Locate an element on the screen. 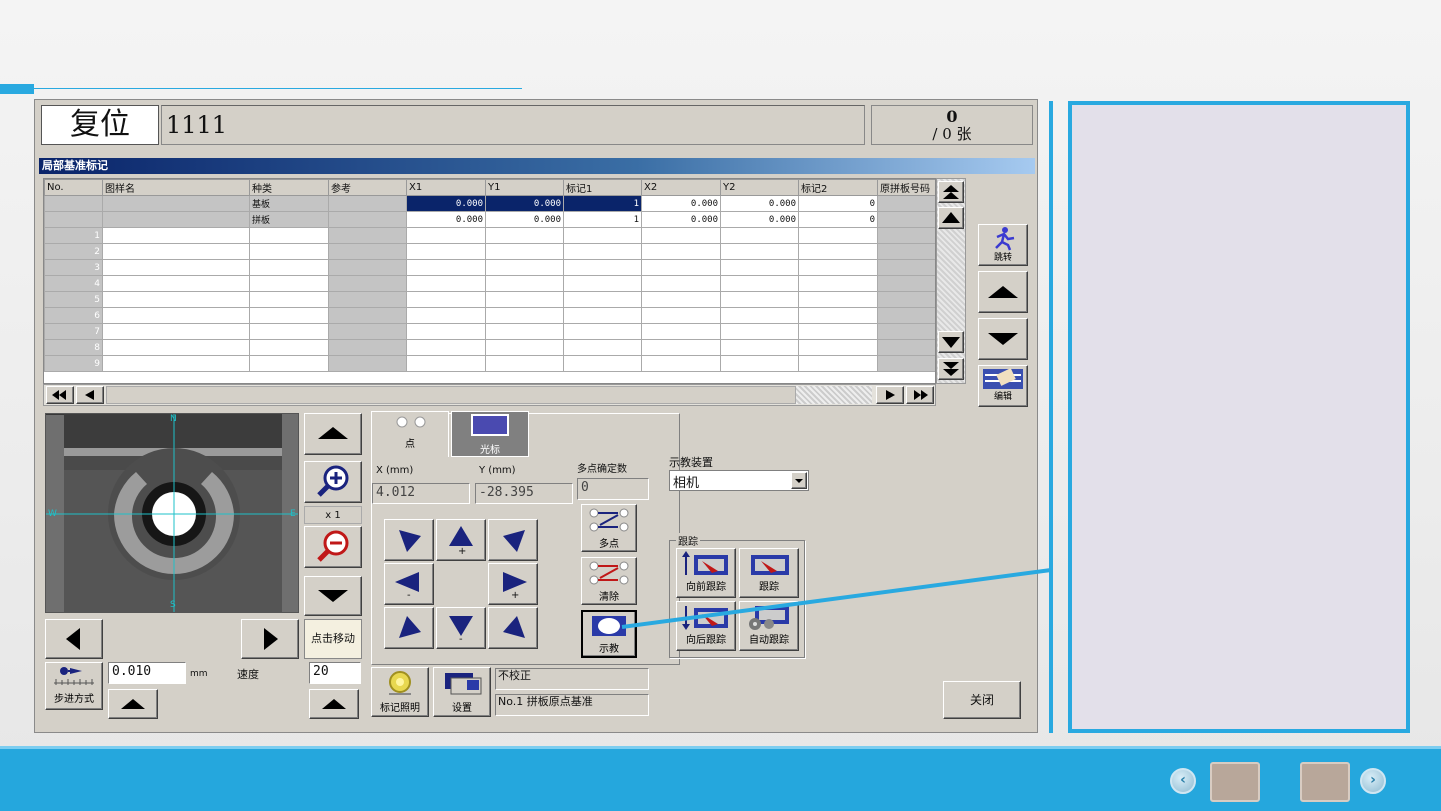 This screenshot has width=1441, height=811. right-icon is located at coordinates (271, 639).